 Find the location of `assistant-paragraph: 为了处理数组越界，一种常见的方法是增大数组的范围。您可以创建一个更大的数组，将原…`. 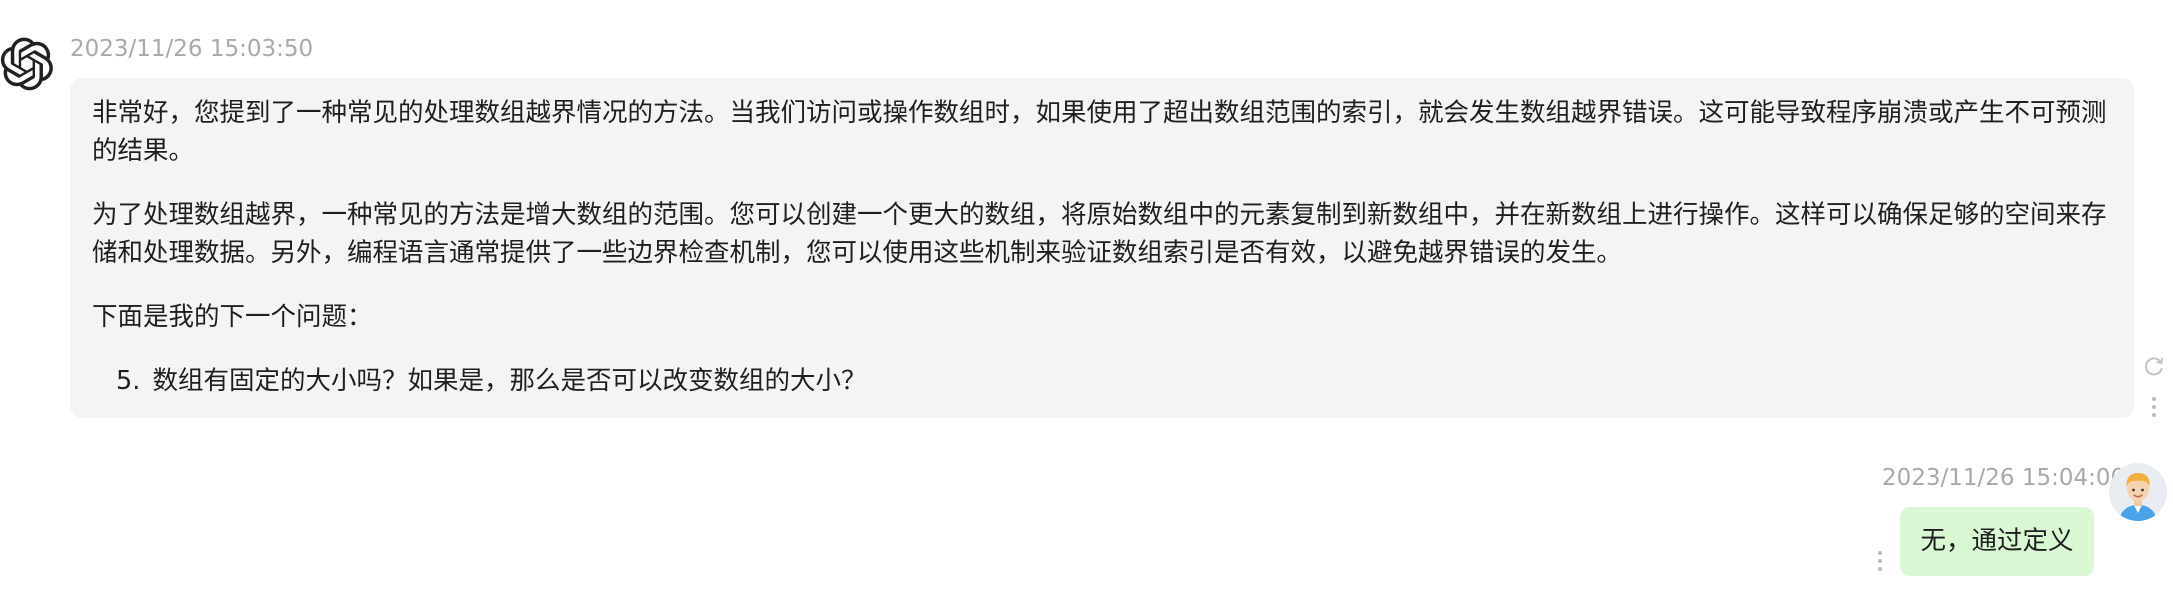

assistant-paragraph: 为了处理数组越界，一种常见的方法是增大数组的范围。您可以创建一个更大的数组，将原… is located at coordinates (1099, 234).